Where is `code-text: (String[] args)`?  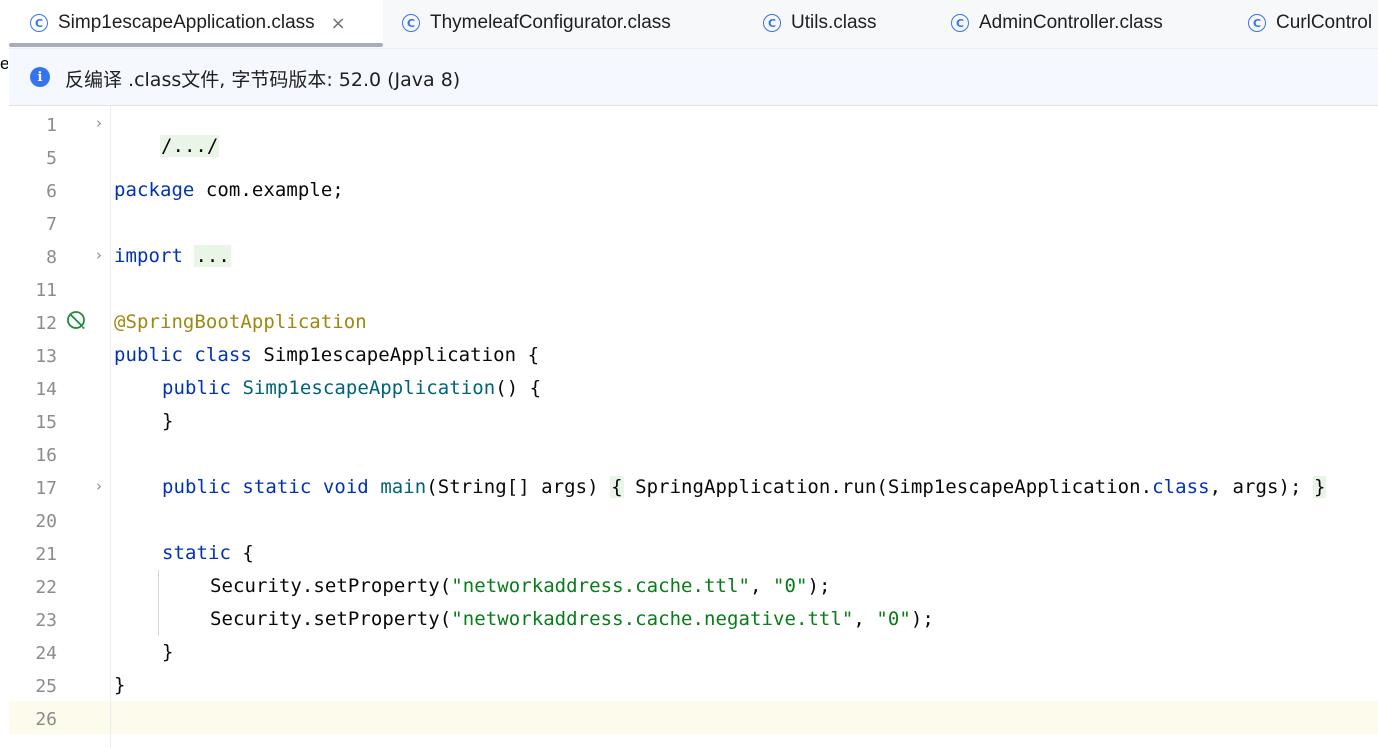
code-text: (String[] args) is located at coordinates (518, 487).